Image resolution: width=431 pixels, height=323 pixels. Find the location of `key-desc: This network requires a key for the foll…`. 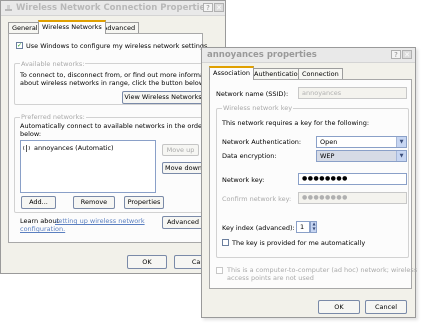

key-desc: This network requires a key for the foll… is located at coordinates (296, 123).